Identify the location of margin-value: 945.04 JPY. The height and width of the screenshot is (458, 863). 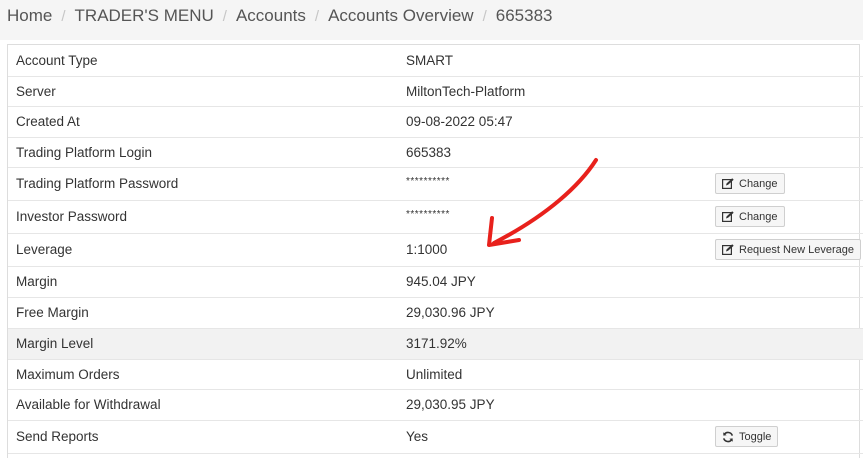
(441, 281).